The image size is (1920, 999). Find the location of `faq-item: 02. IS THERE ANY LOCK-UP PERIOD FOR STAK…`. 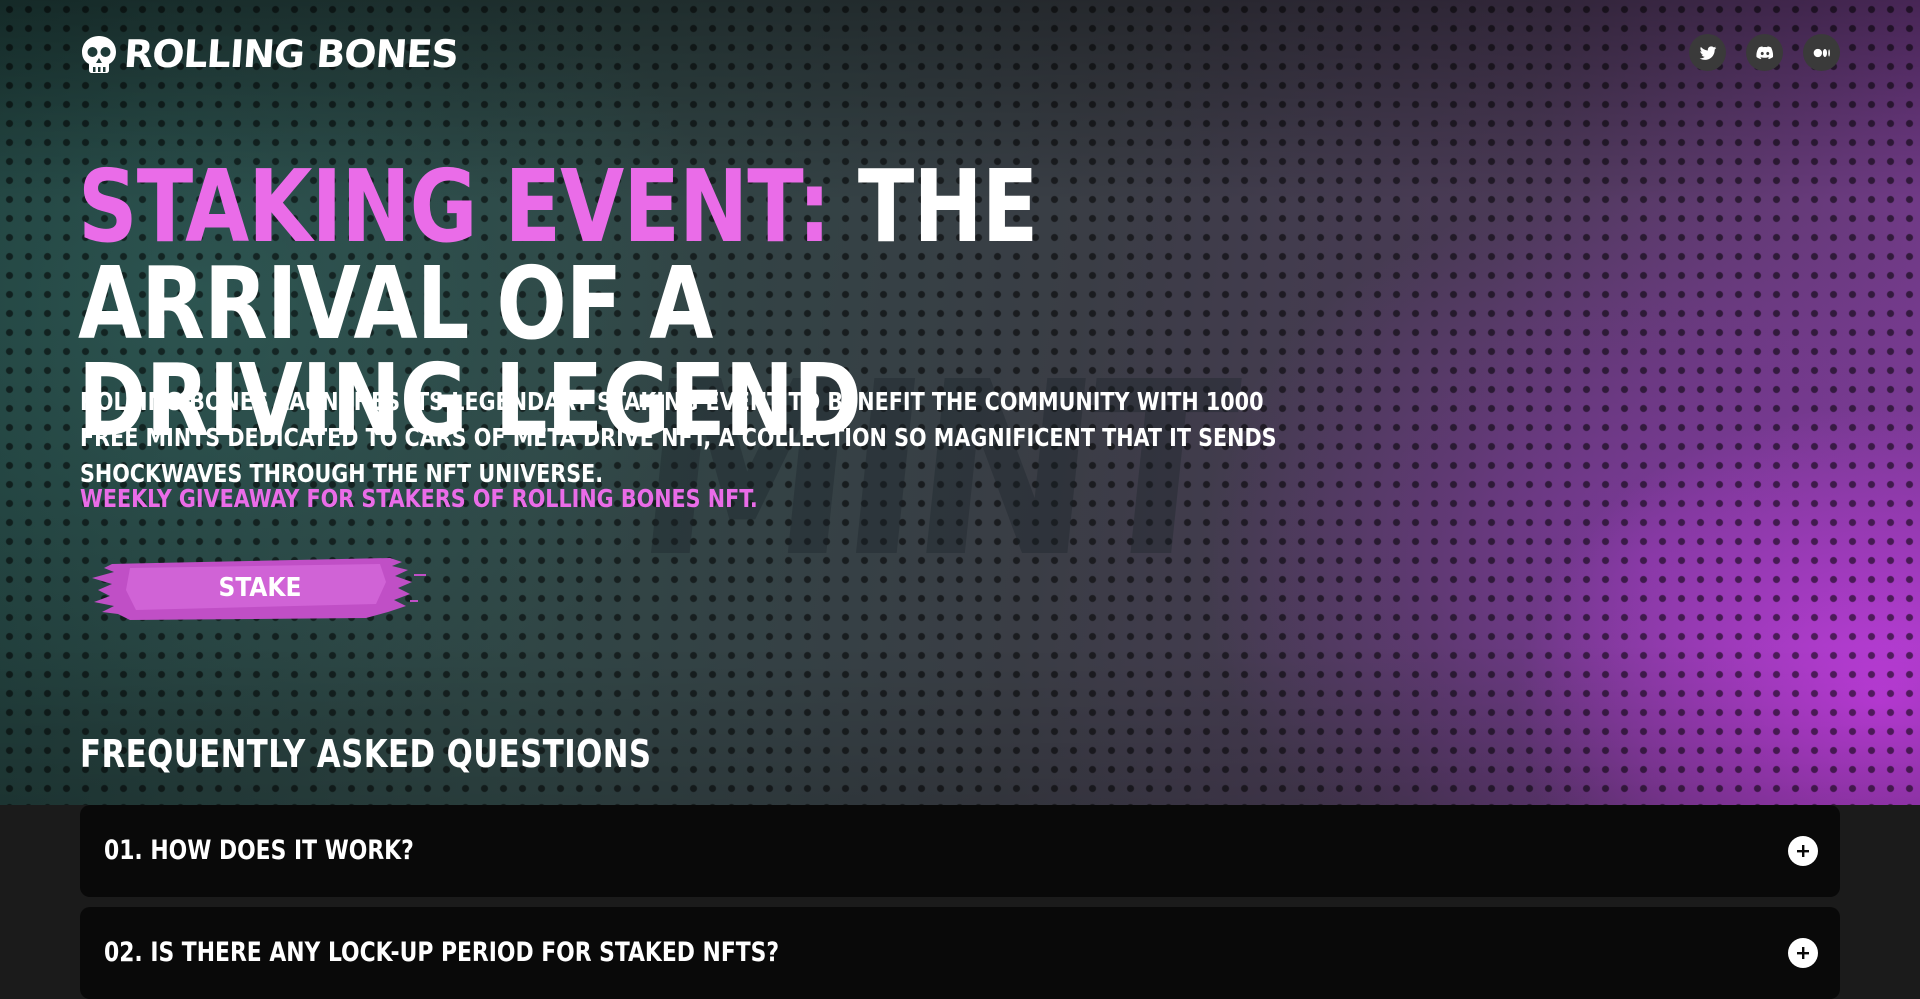

faq-item: 02. IS THERE ANY LOCK-UP PERIOD FOR STAK… is located at coordinates (960, 953).